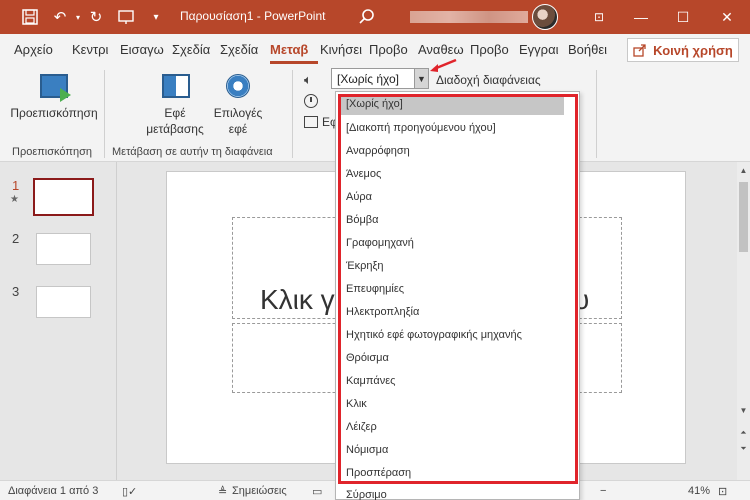  Describe the element at coordinates (90, 49) in the screenshot. I see `tab-home: Κεντρι` at that location.